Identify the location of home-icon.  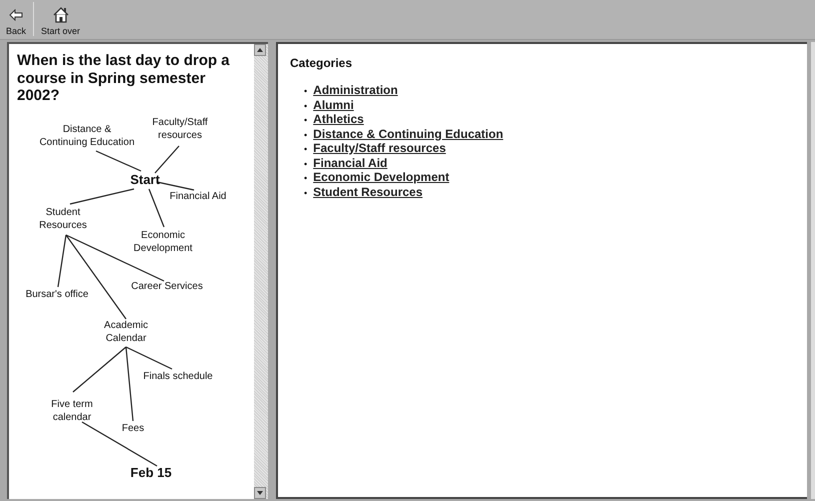
(61, 15).